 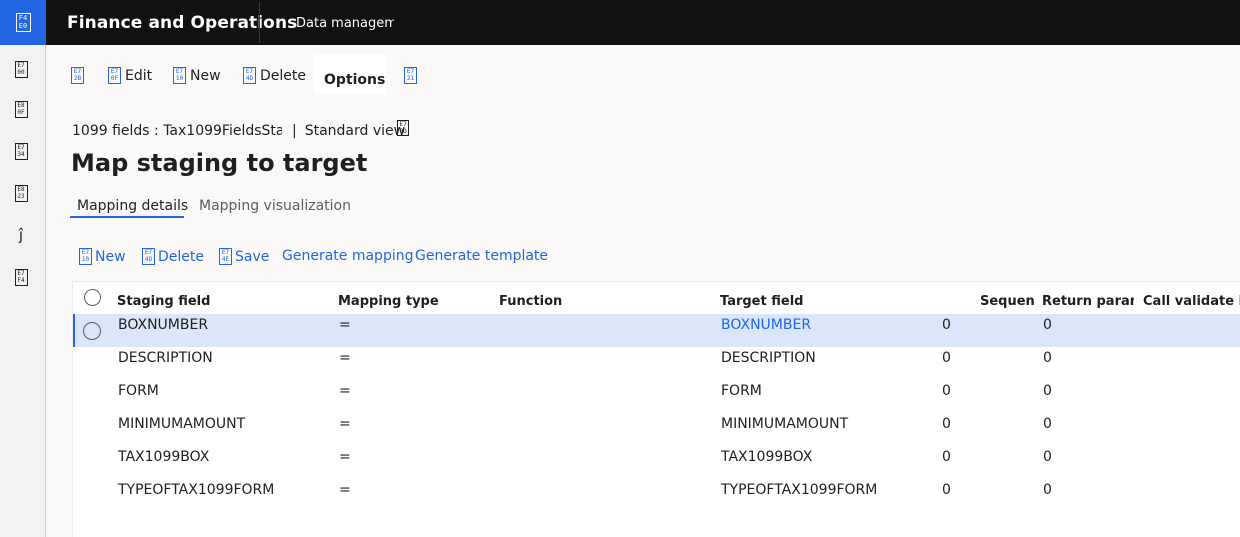 What do you see at coordinates (835, 302) in the screenshot?
I see `column-header-target-field: Target field` at bounding box center [835, 302].